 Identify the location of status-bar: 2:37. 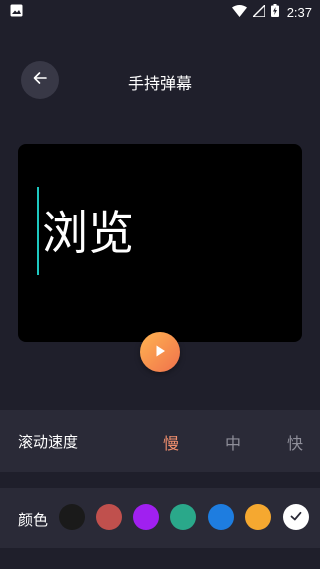
(160, 12).